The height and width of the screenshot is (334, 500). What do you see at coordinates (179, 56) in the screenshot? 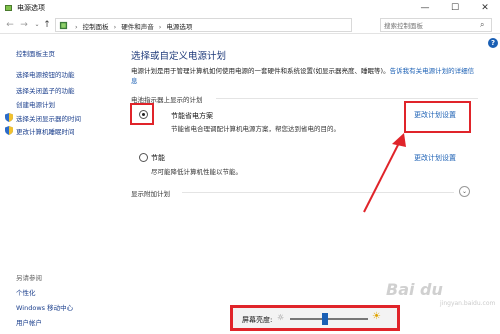
I see `page-title: 选择或自定义电源计划` at bounding box center [179, 56].